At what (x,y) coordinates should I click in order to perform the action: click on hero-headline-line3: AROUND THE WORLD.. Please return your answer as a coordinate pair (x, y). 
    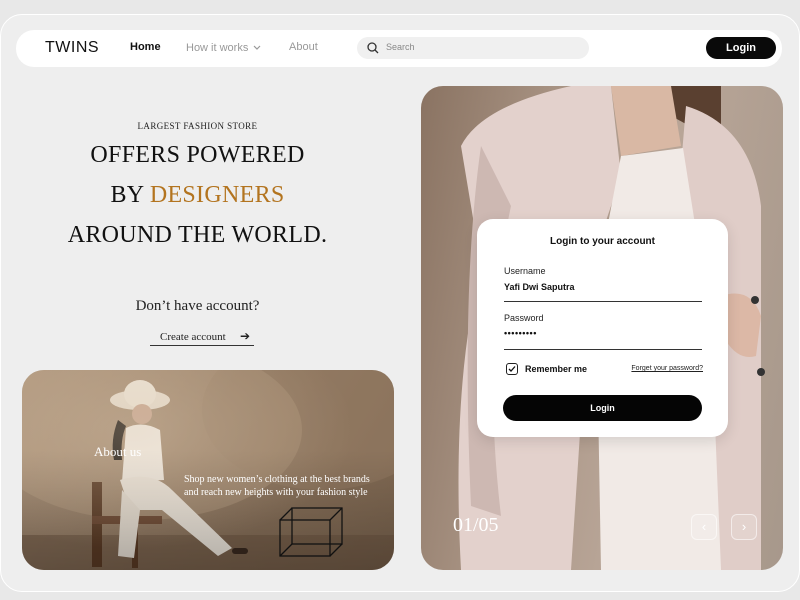
    Looking at the image, I should click on (197, 235).